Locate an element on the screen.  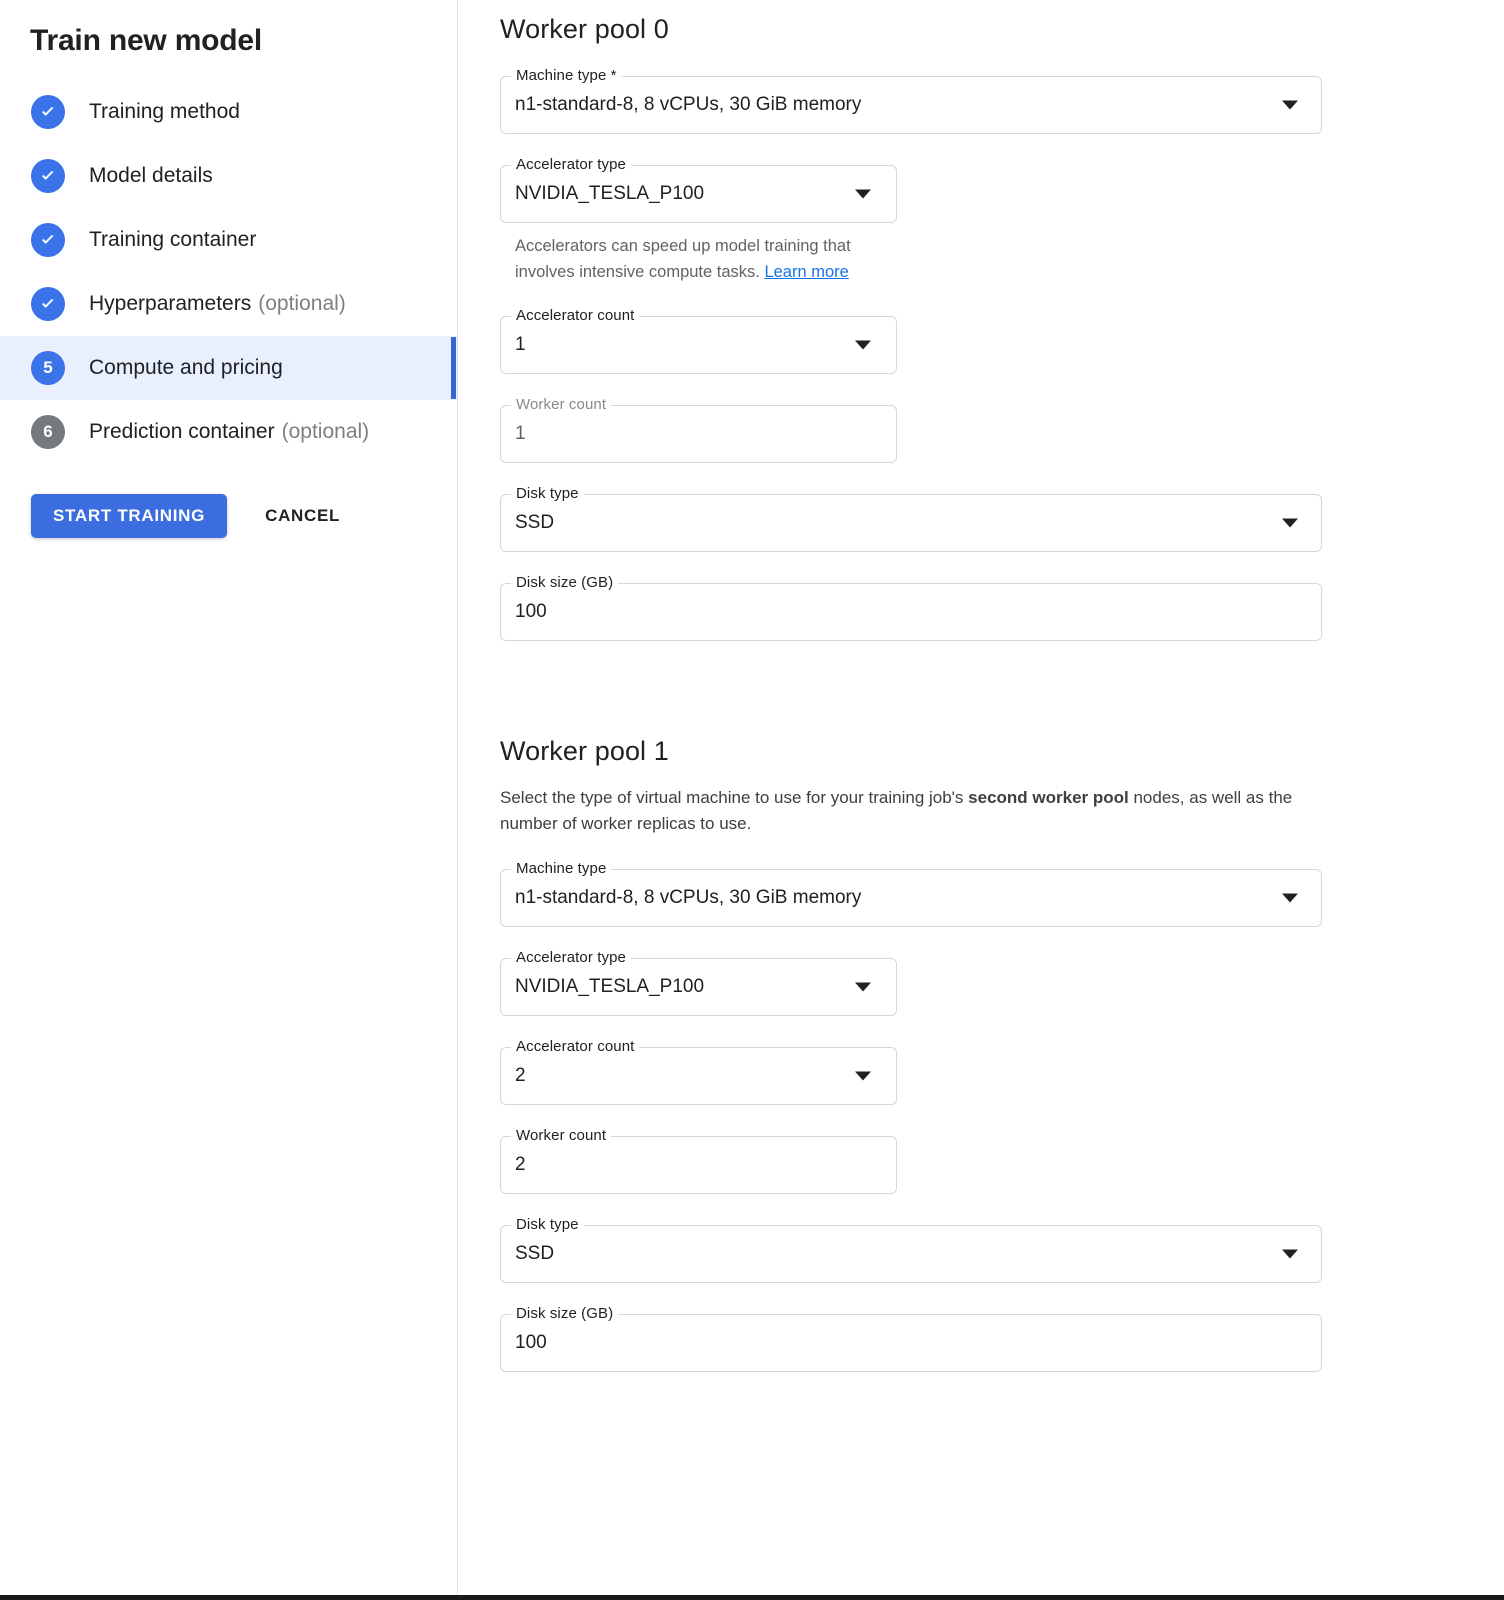
step-number-badge: 6 is located at coordinates (48, 432).